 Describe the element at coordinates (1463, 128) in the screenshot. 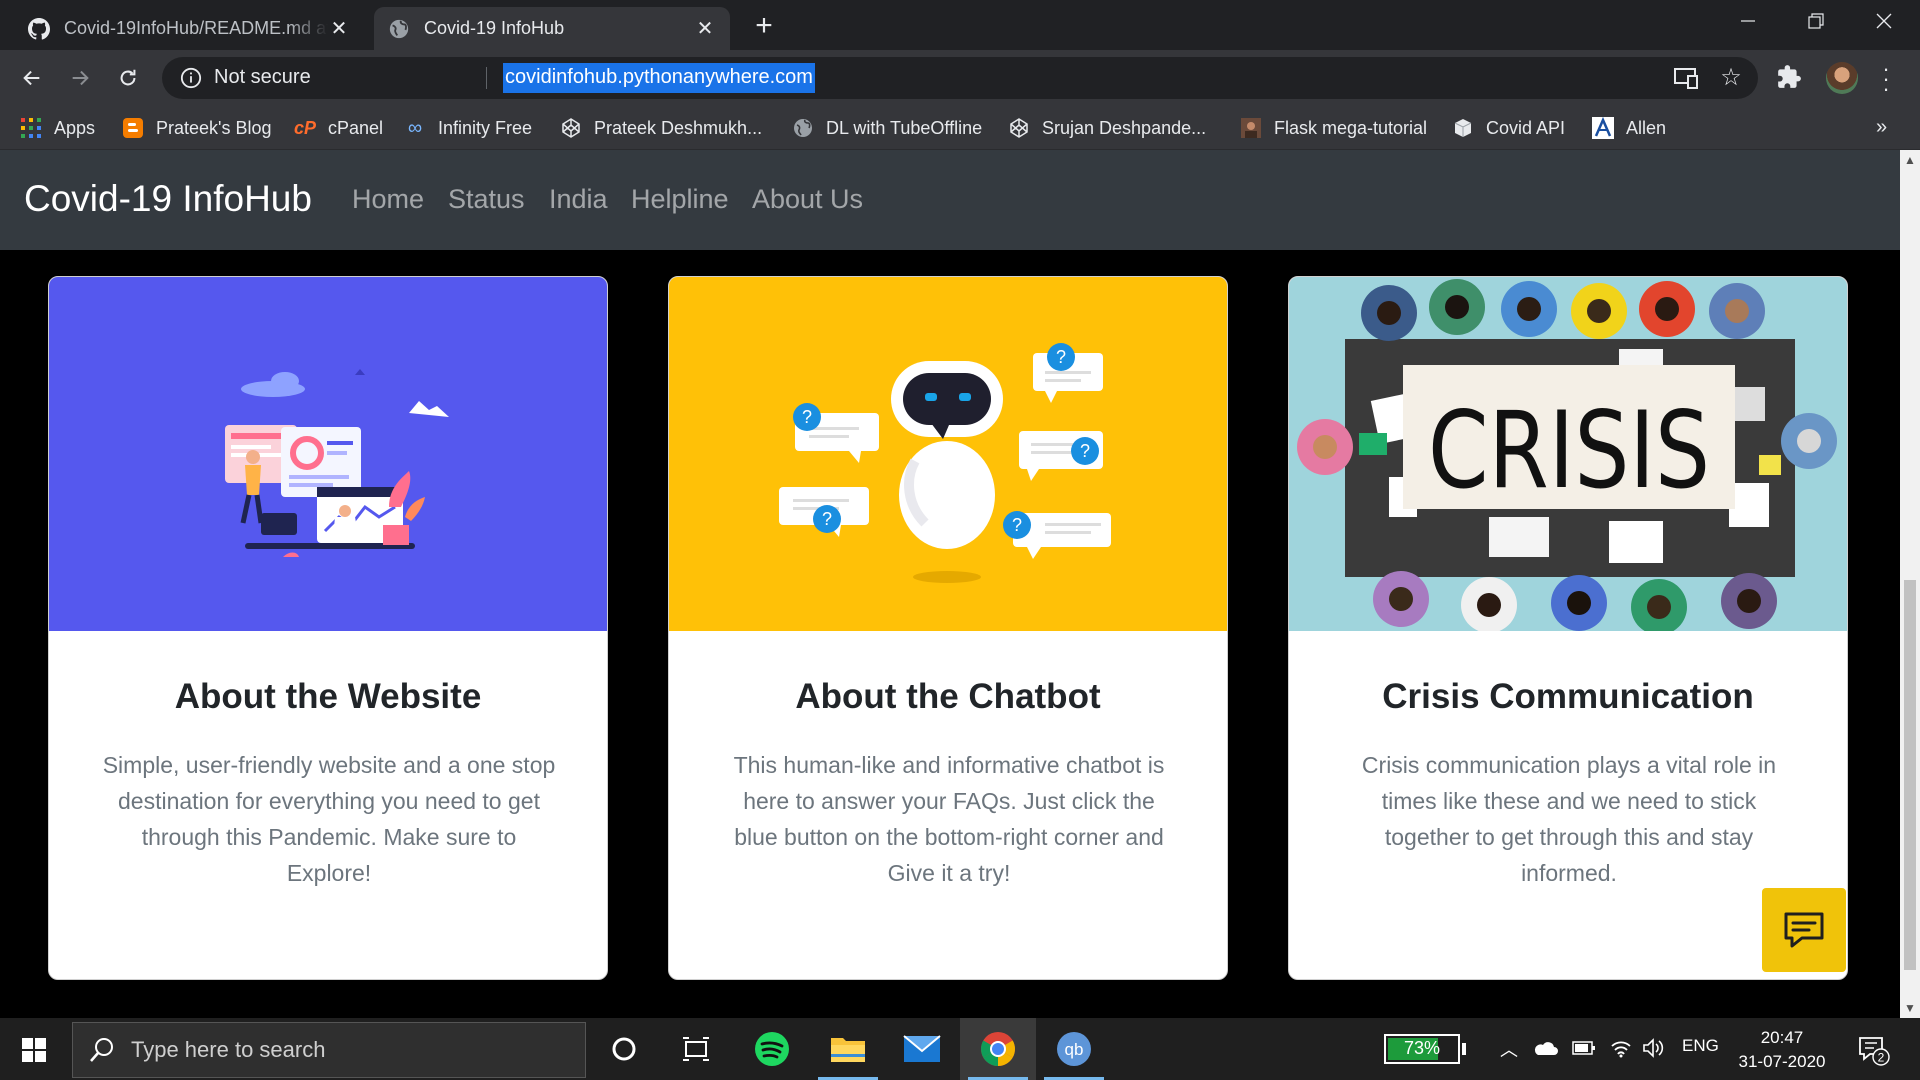

I see `cube-icon` at that location.